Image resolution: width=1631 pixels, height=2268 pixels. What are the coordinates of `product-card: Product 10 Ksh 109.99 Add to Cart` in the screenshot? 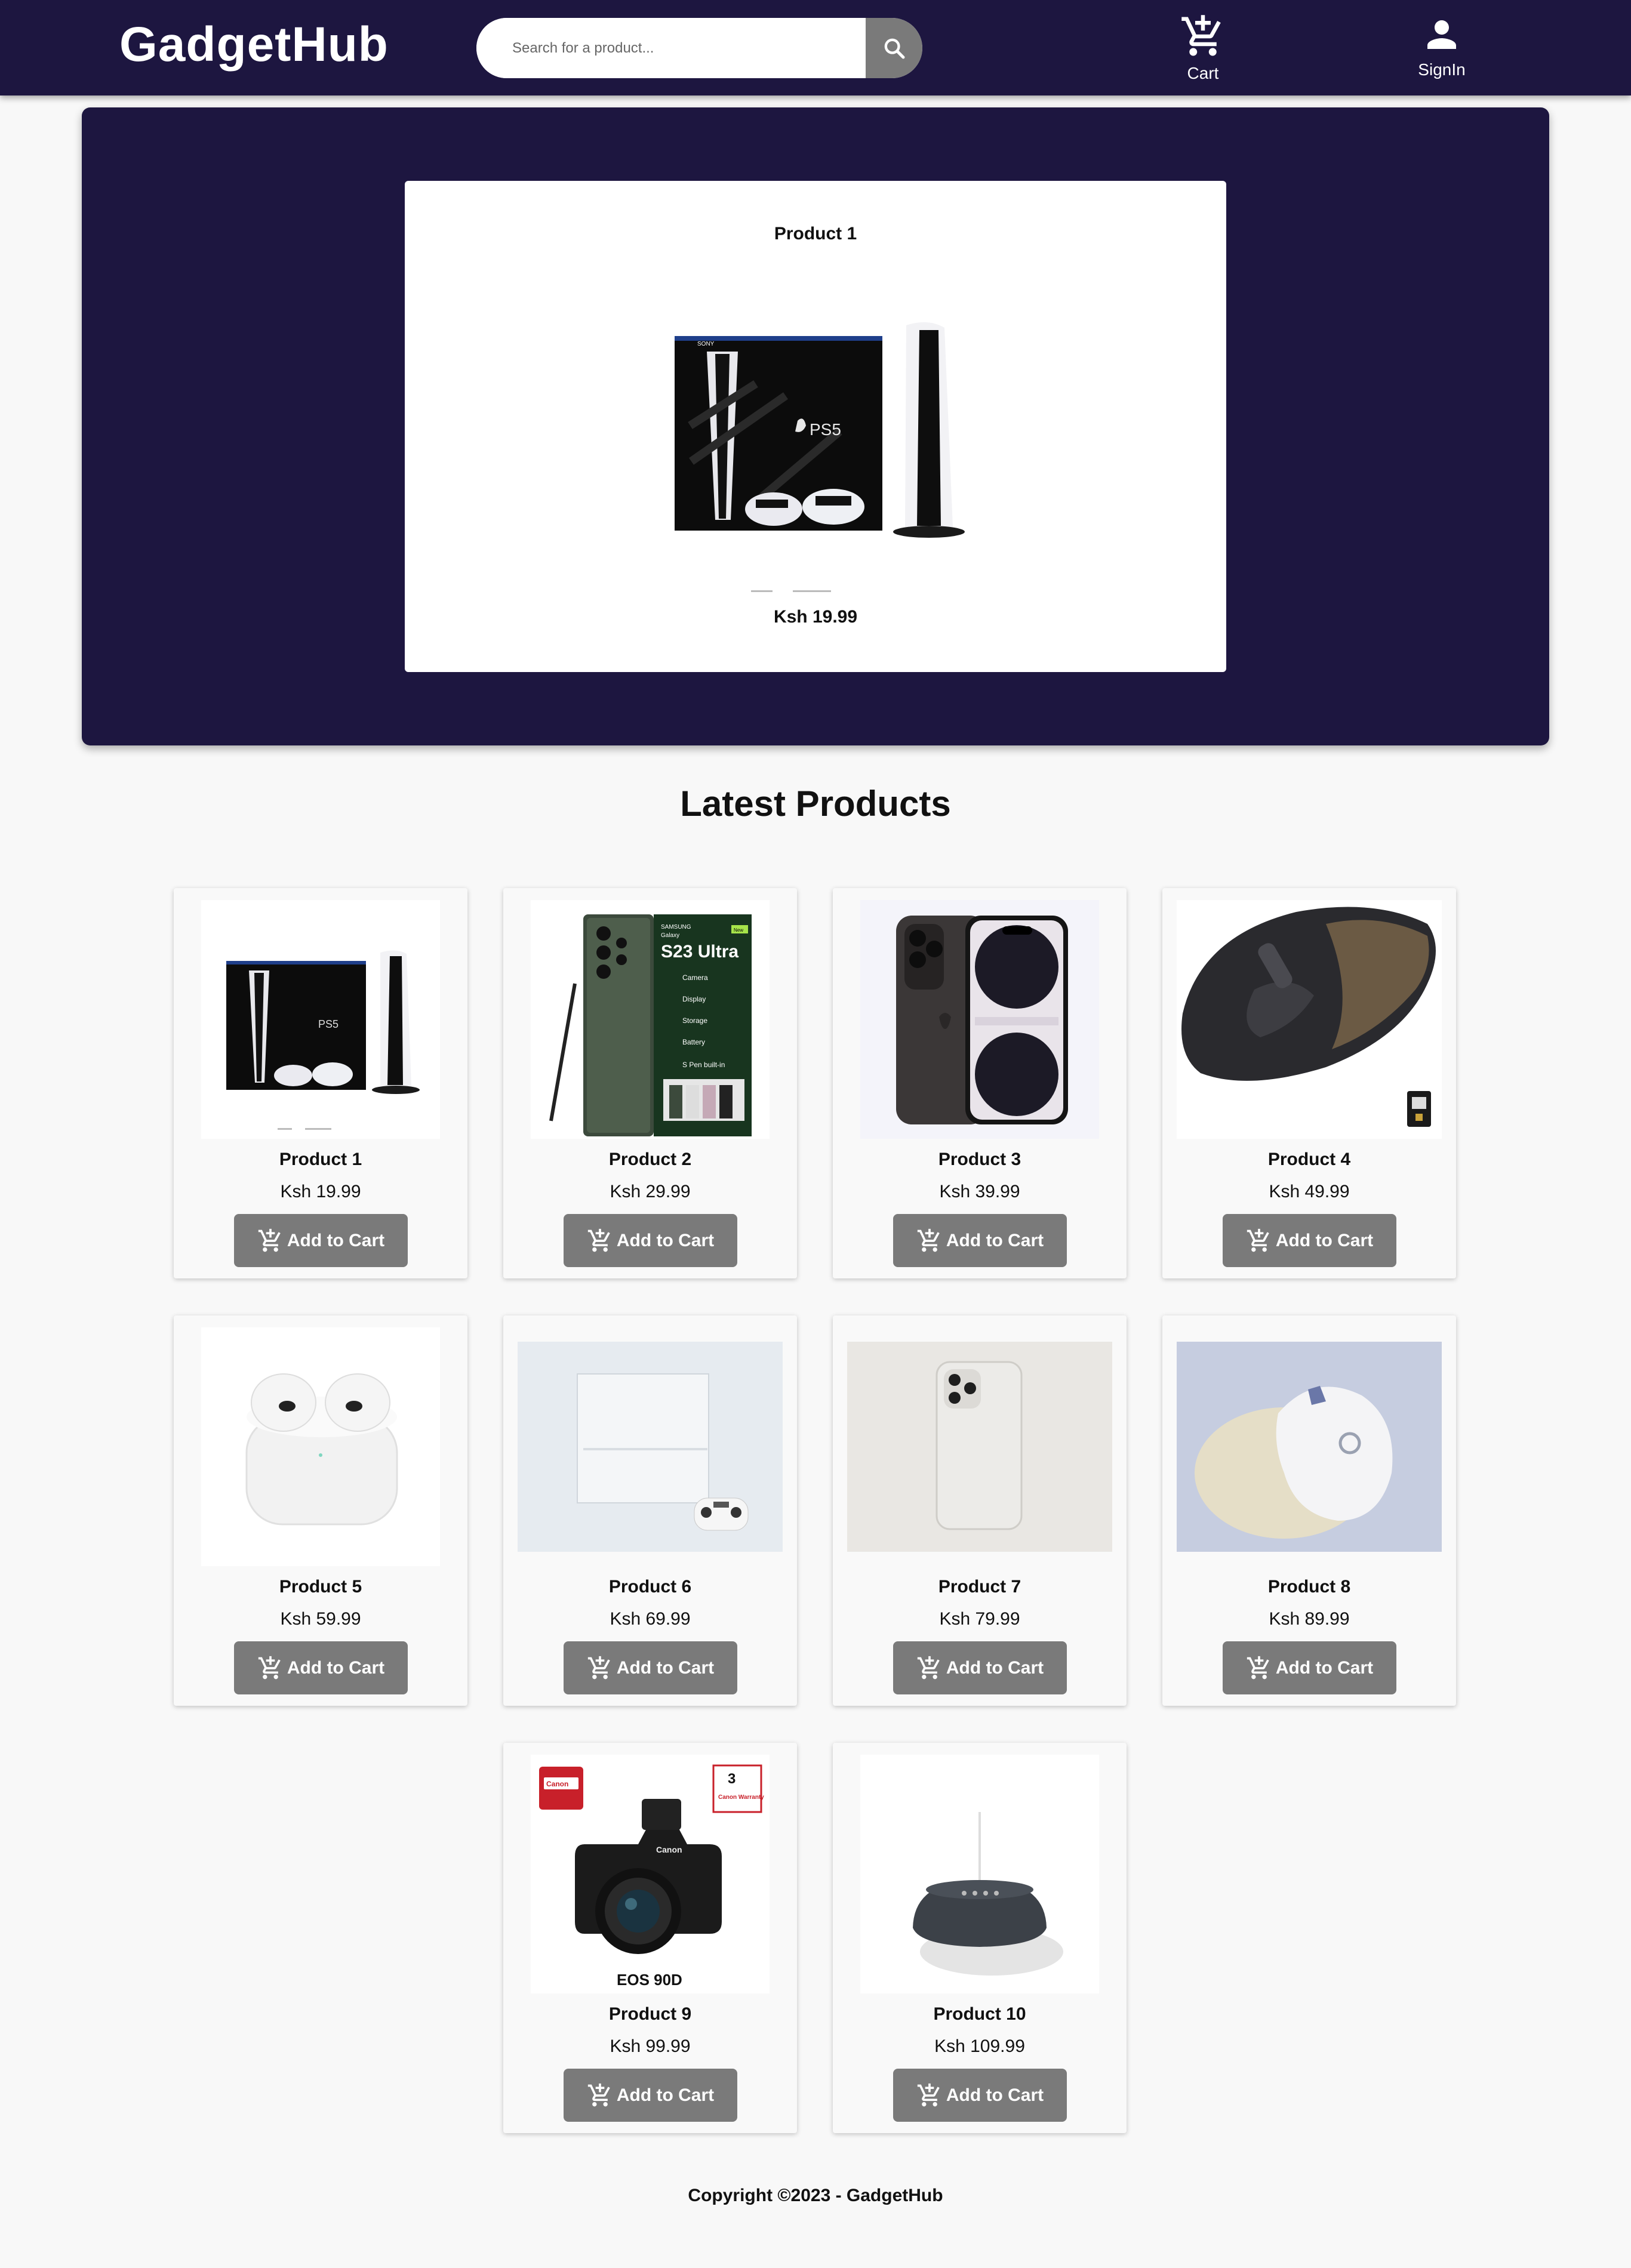 It's located at (980, 1938).